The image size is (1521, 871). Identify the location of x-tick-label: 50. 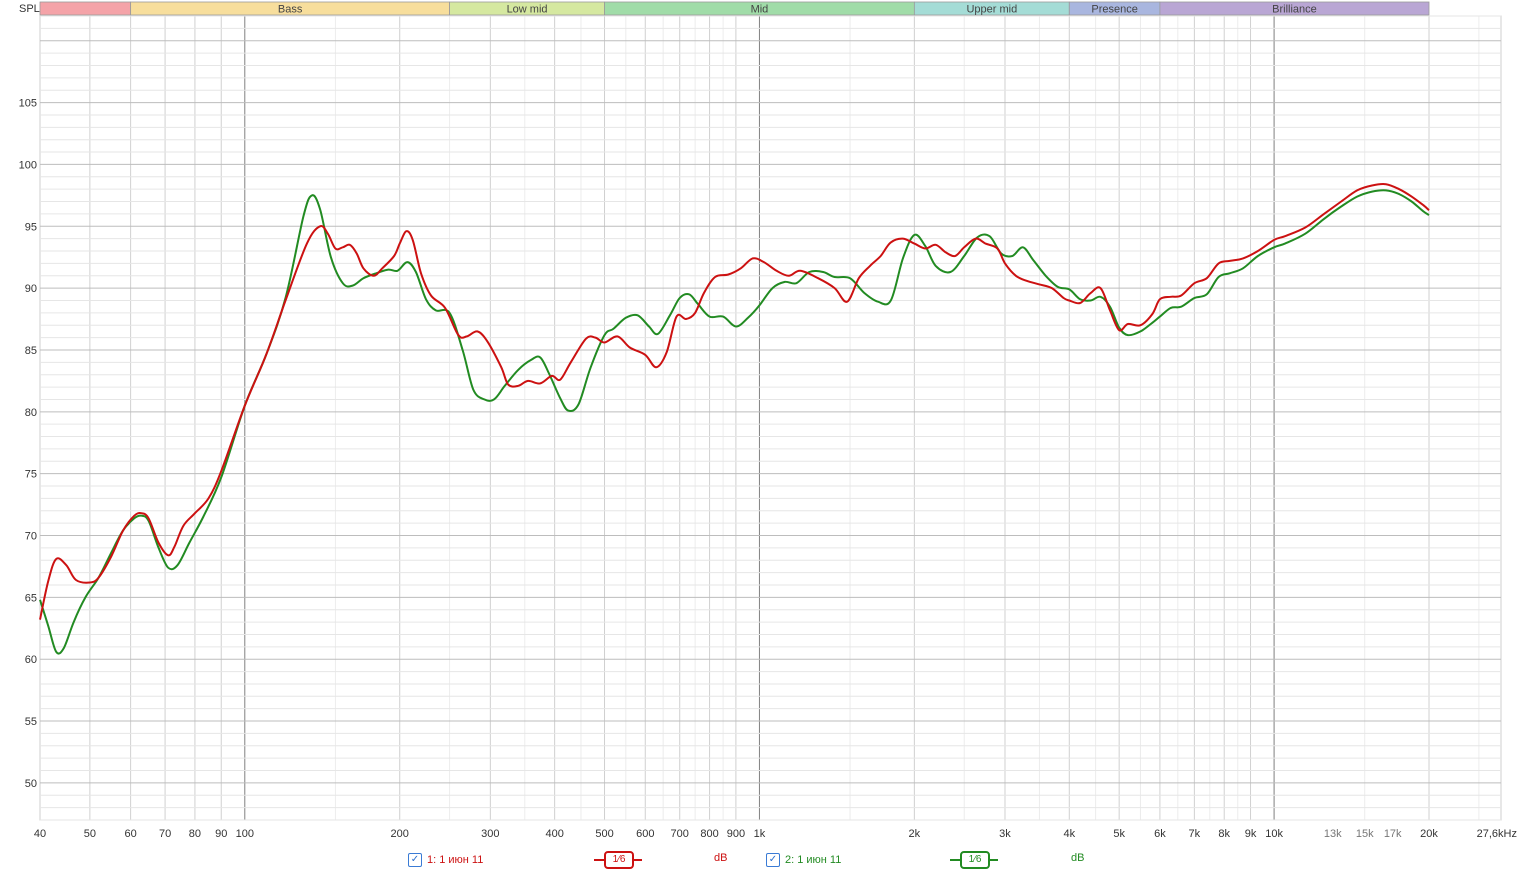
(90, 834).